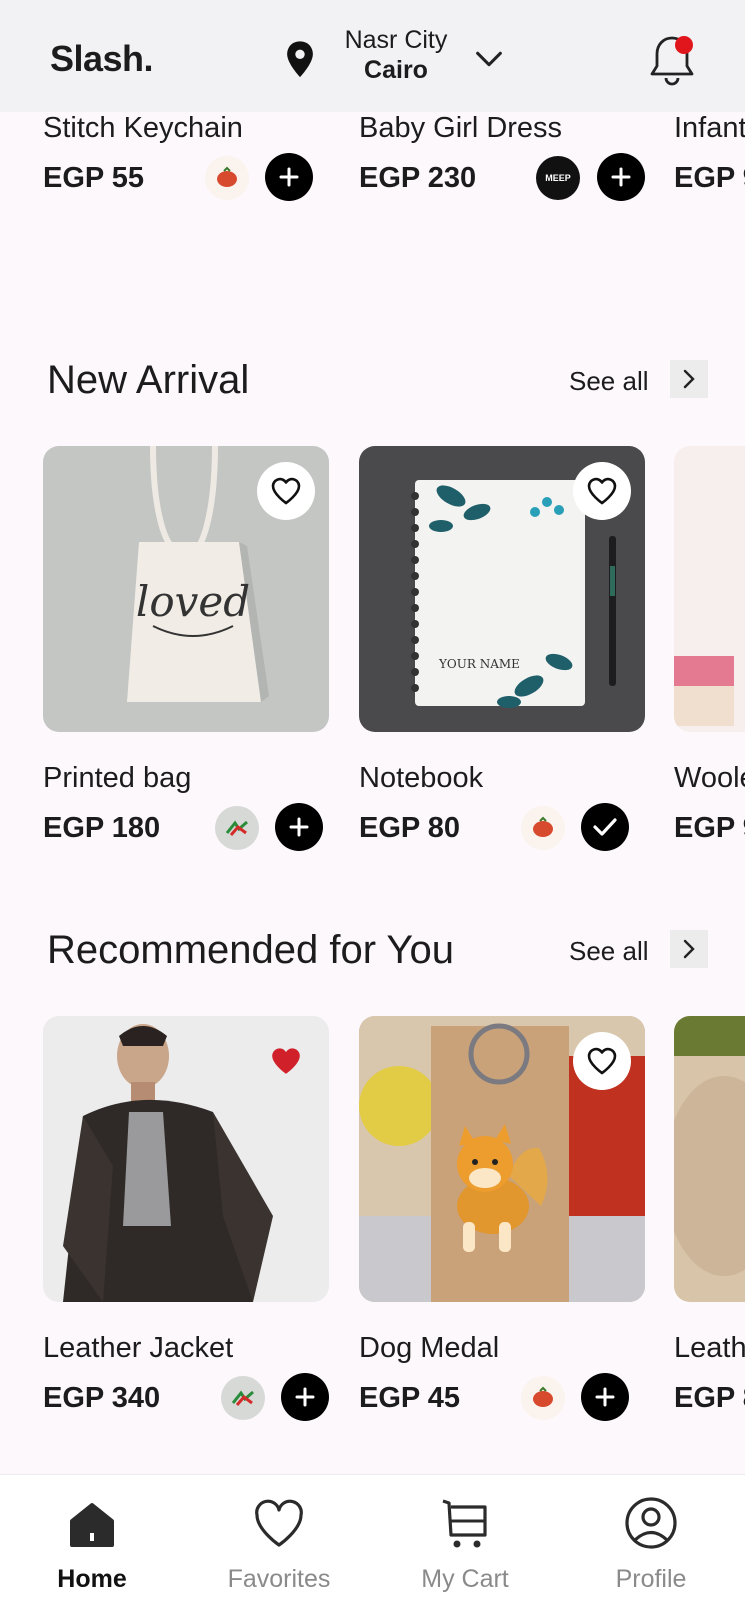 This screenshot has height=1600, width=745. What do you see at coordinates (465, 1579) in the screenshot?
I see `nav-label: My Cart` at bounding box center [465, 1579].